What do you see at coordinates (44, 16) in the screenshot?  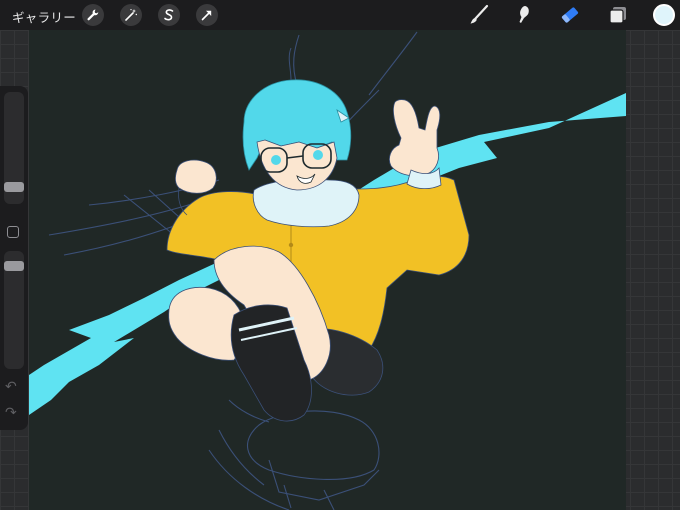 I see `gallery-button: ギャラリー` at bounding box center [44, 16].